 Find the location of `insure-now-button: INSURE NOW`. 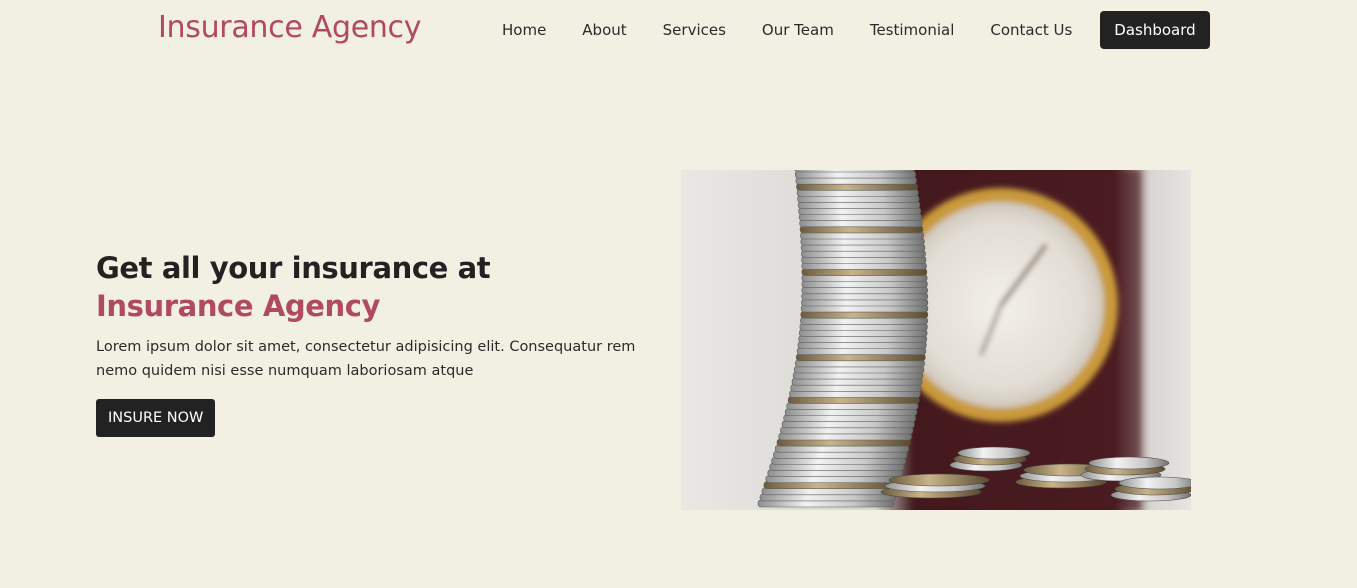

insure-now-button: INSURE NOW is located at coordinates (156, 418).